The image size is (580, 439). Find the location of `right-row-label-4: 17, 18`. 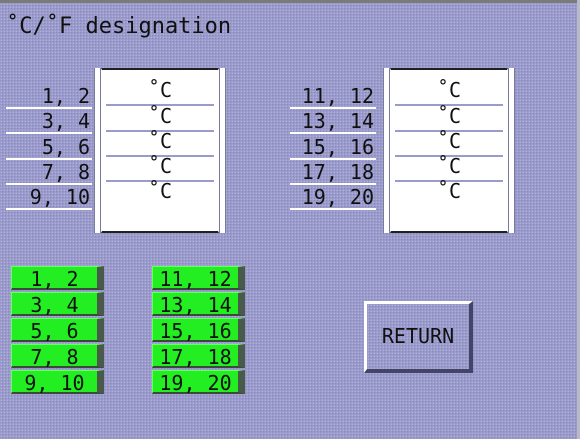

right-row-label-4: 17, 18 is located at coordinates (333, 173).